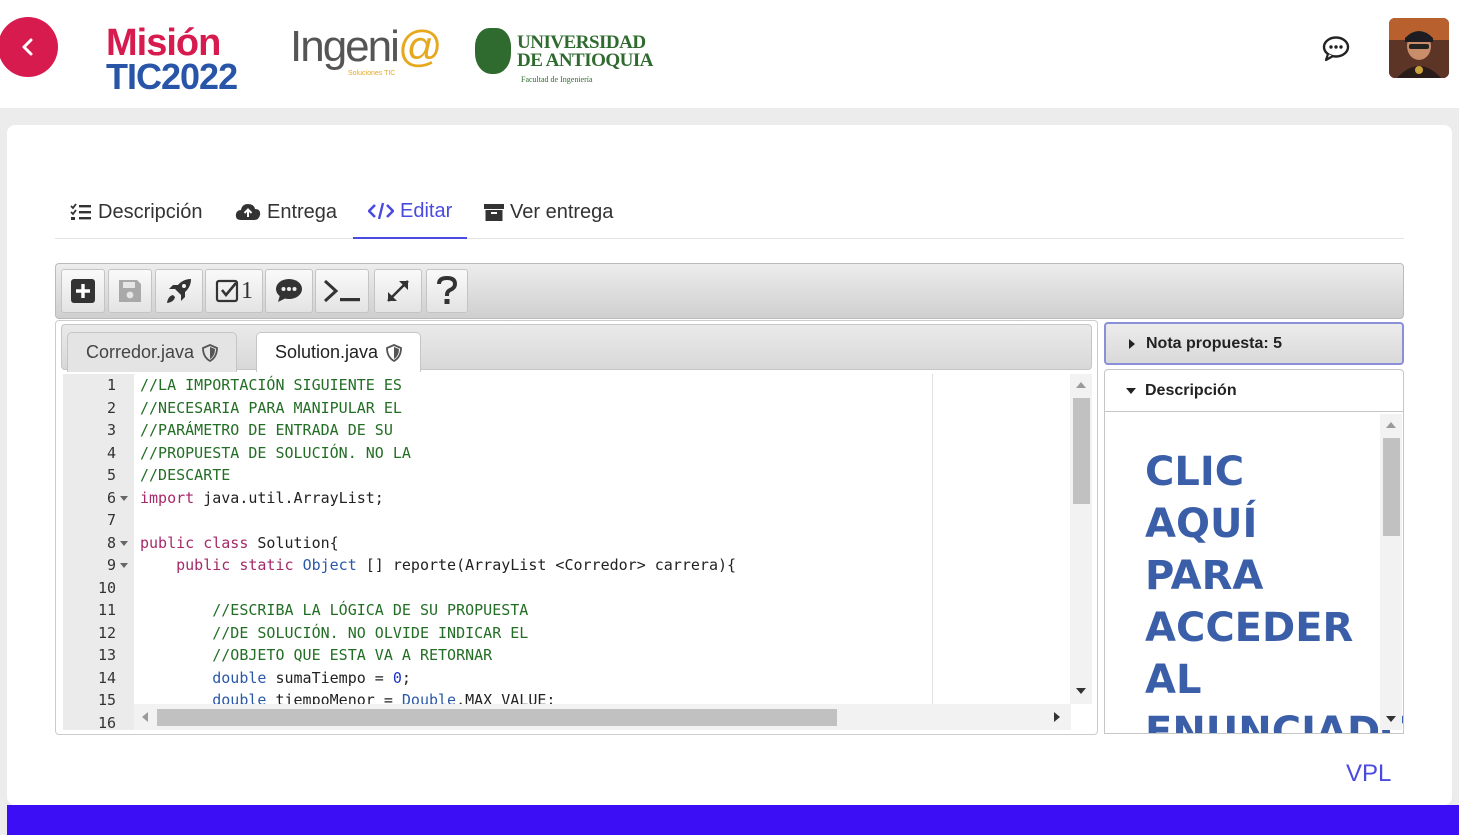  What do you see at coordinates (493, 51) in the screenshot?
I see `udea-seal-icon` at bounding box center [493, 51].